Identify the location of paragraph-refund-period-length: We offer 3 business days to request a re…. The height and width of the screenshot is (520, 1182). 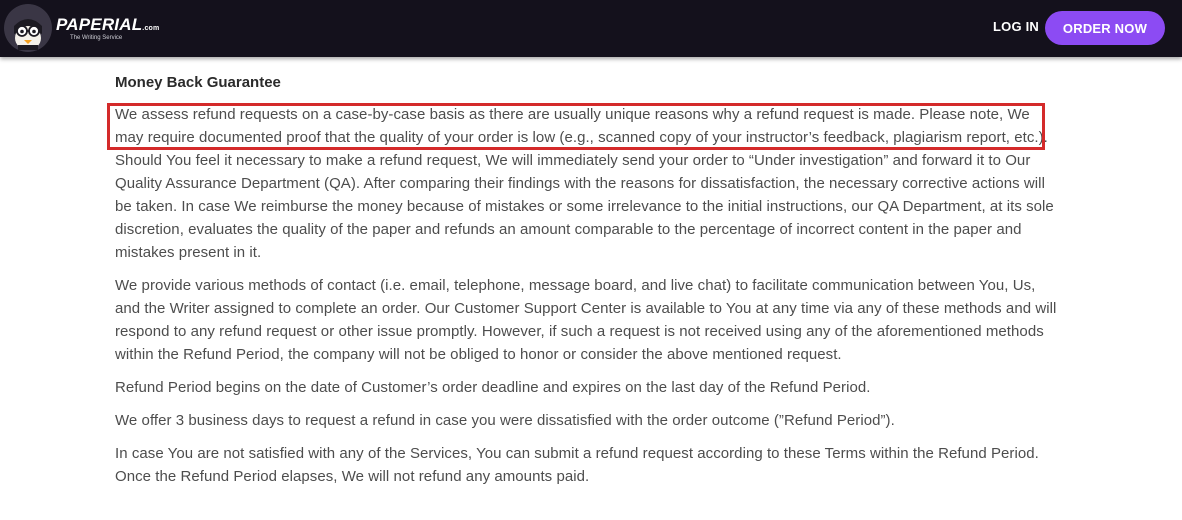
(505, 420).